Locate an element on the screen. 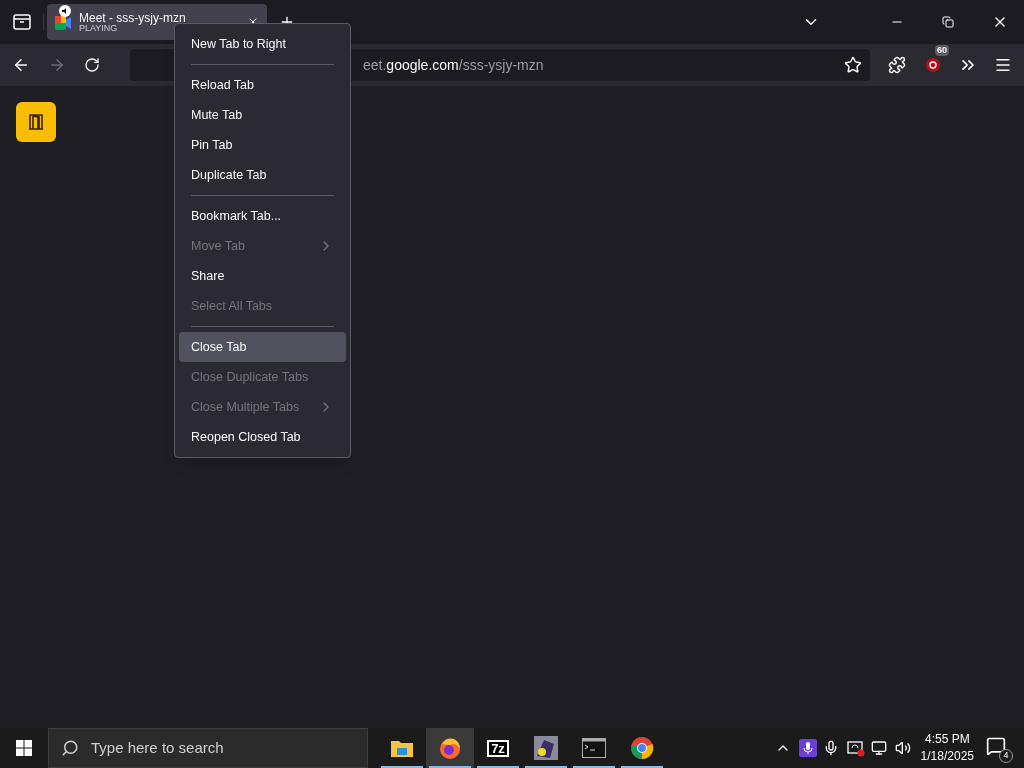 The height and width of the screenshot is (768, 1024). count-badge: 60 is located at coordinates (942, 50).